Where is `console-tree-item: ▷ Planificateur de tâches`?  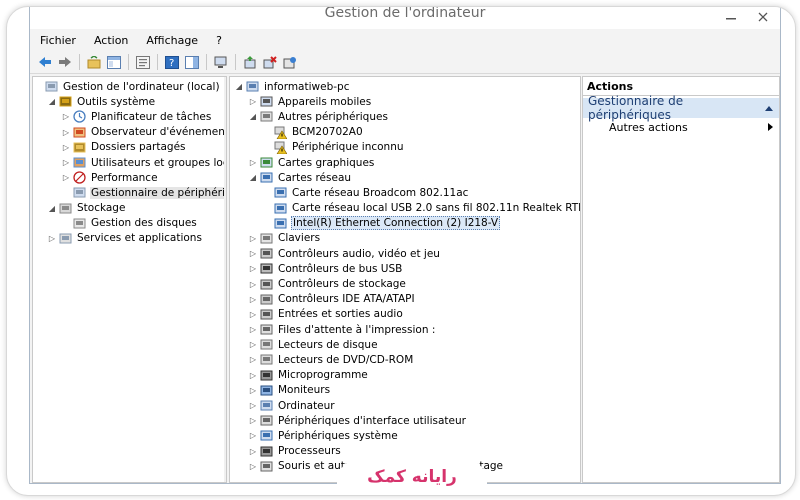
console-tree-item: ▷ Planificateur de tâches is located at coordinates (129, 116).